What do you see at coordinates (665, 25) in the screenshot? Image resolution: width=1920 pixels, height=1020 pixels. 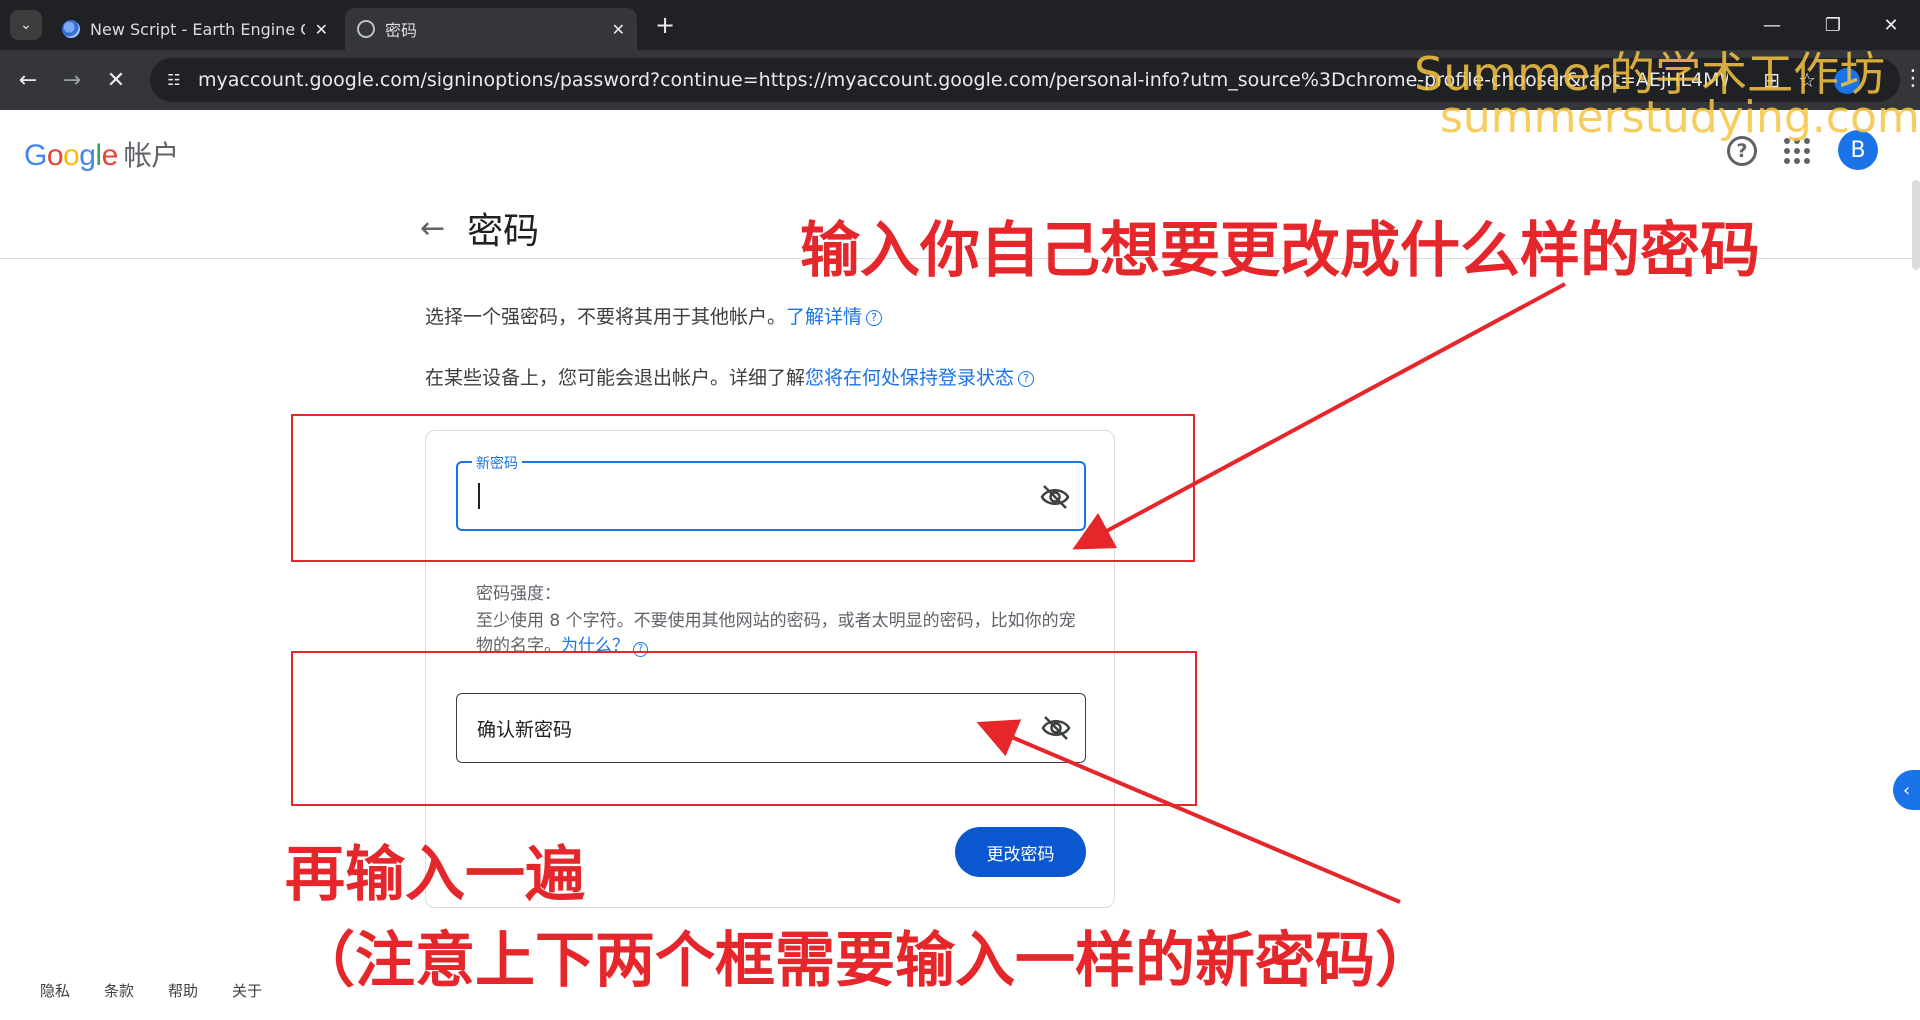 I see `new-tab-button: +` at bounding box center [665, 25].